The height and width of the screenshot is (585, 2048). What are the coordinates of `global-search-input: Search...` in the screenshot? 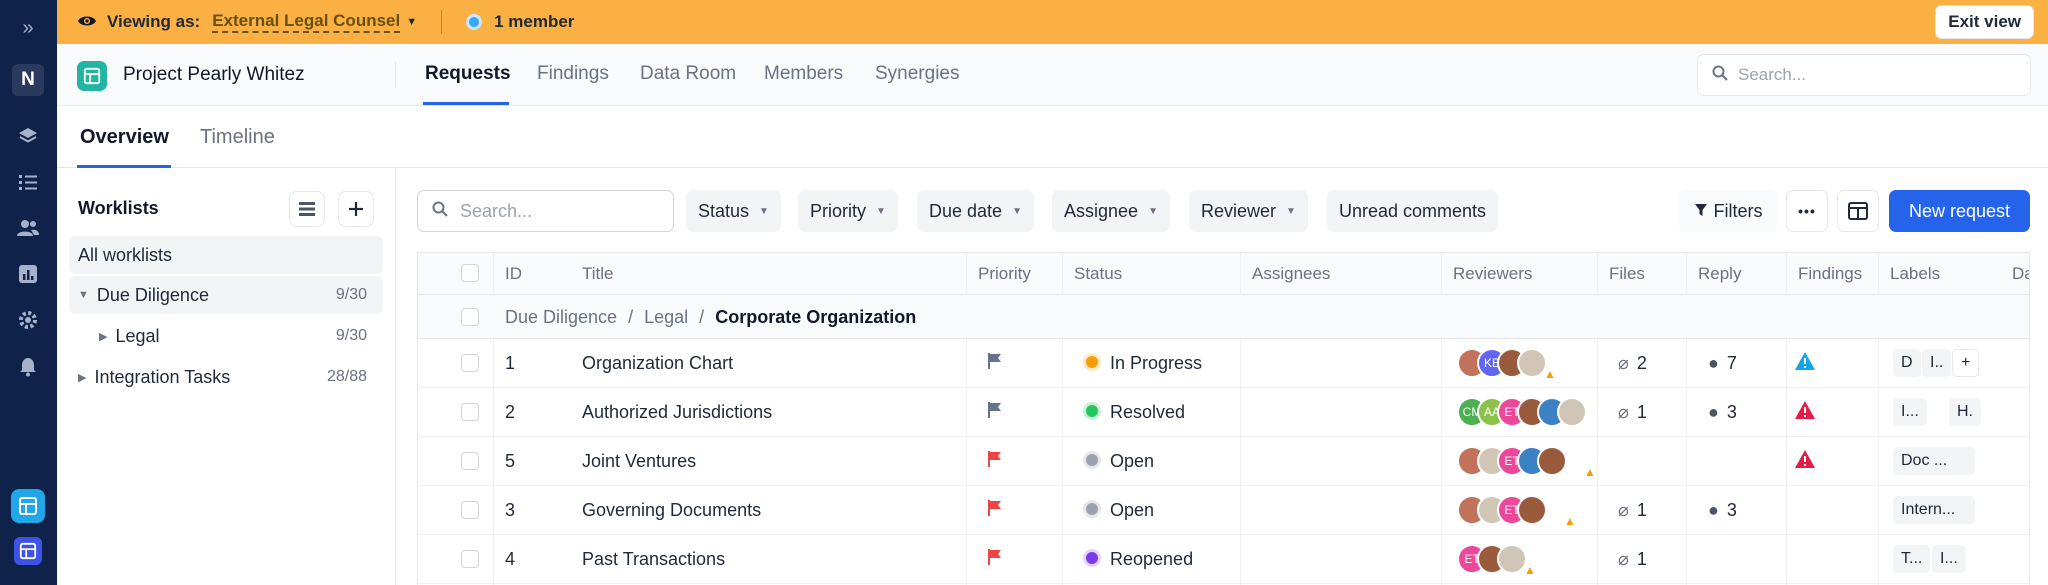 It's located at (1864, 75).